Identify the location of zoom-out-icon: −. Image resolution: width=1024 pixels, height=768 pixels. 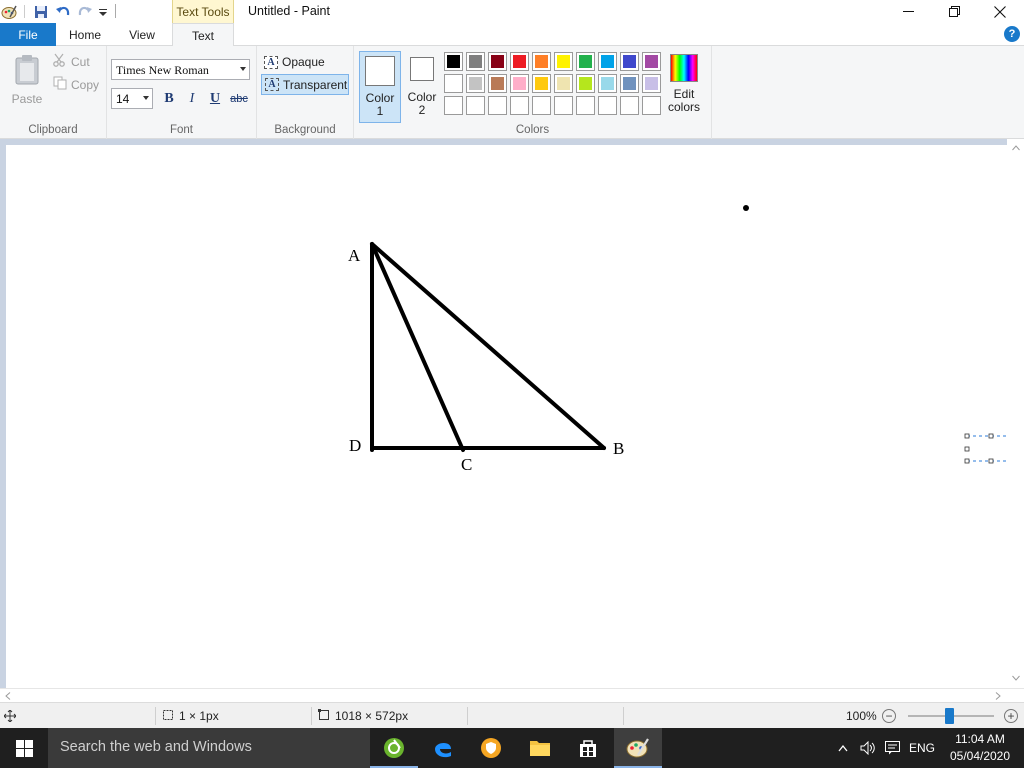
(889, 716).